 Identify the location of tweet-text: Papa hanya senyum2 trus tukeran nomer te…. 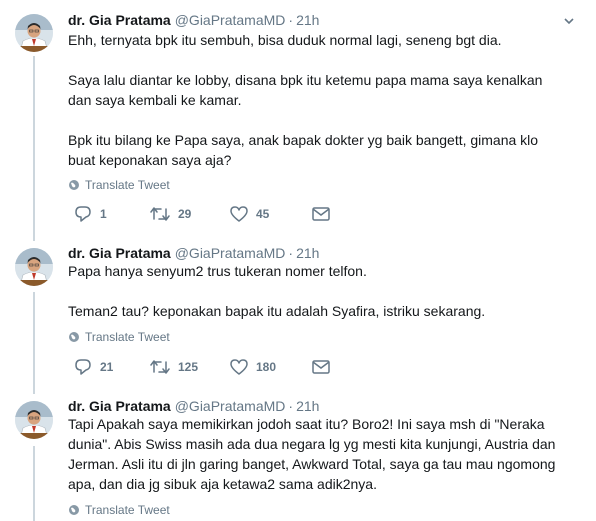
(277, 291).